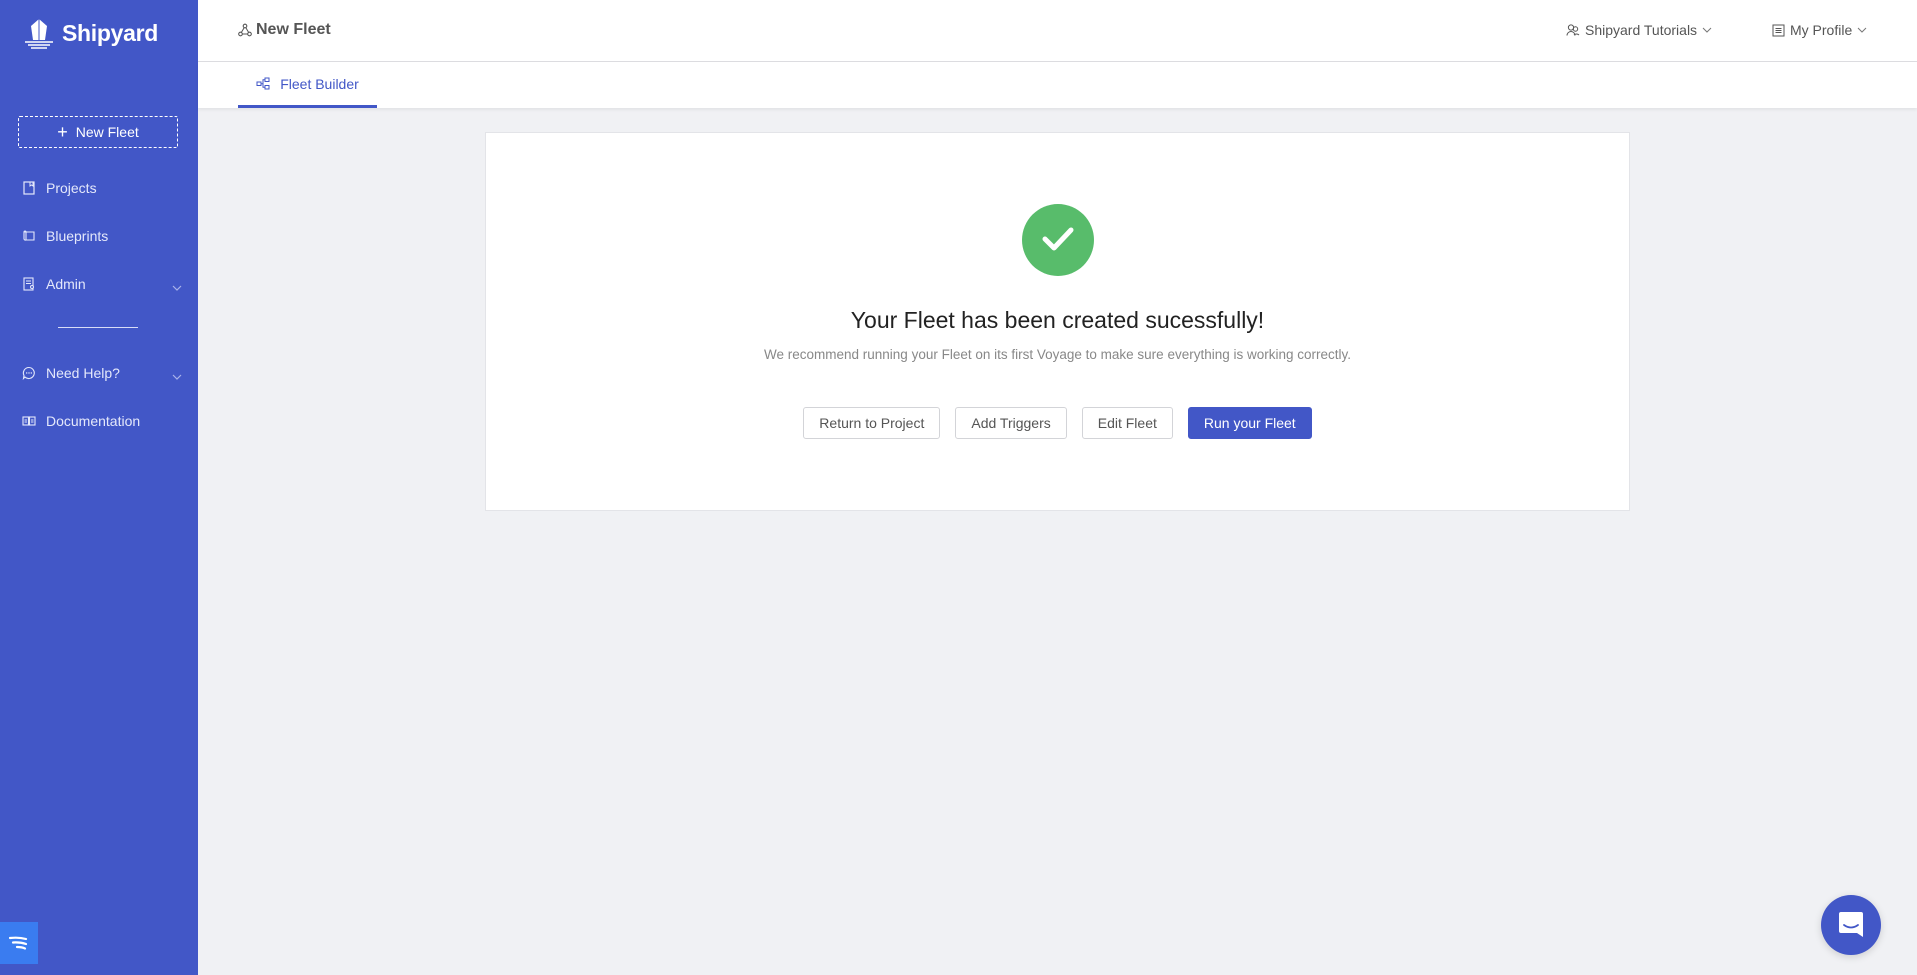  Describe the element at coordinates (263, 83) in the screenshot. I see `fleet-builder-icon` at that location.